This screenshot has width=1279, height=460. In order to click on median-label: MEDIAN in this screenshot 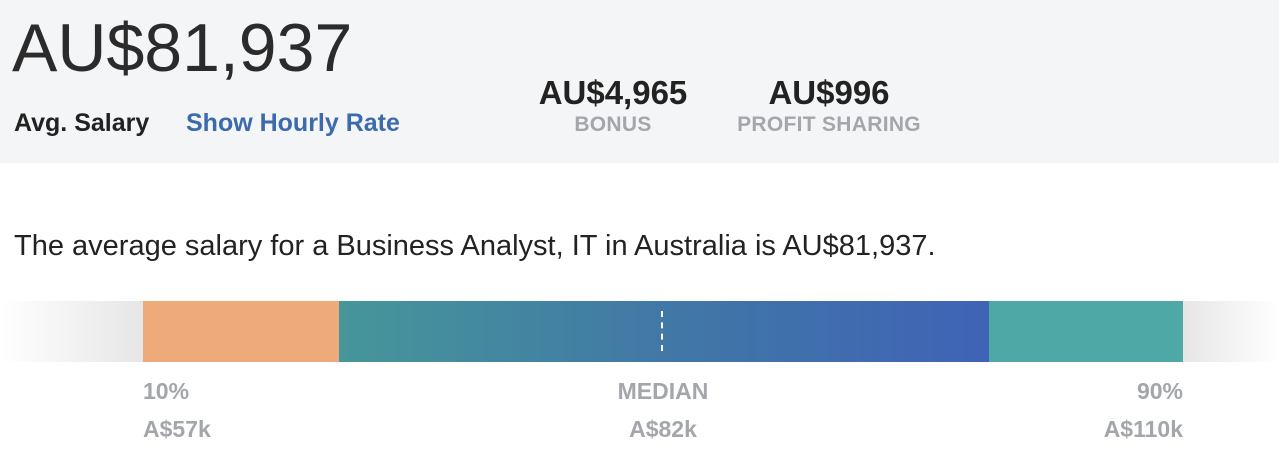, I will do `click(663, 391)`.